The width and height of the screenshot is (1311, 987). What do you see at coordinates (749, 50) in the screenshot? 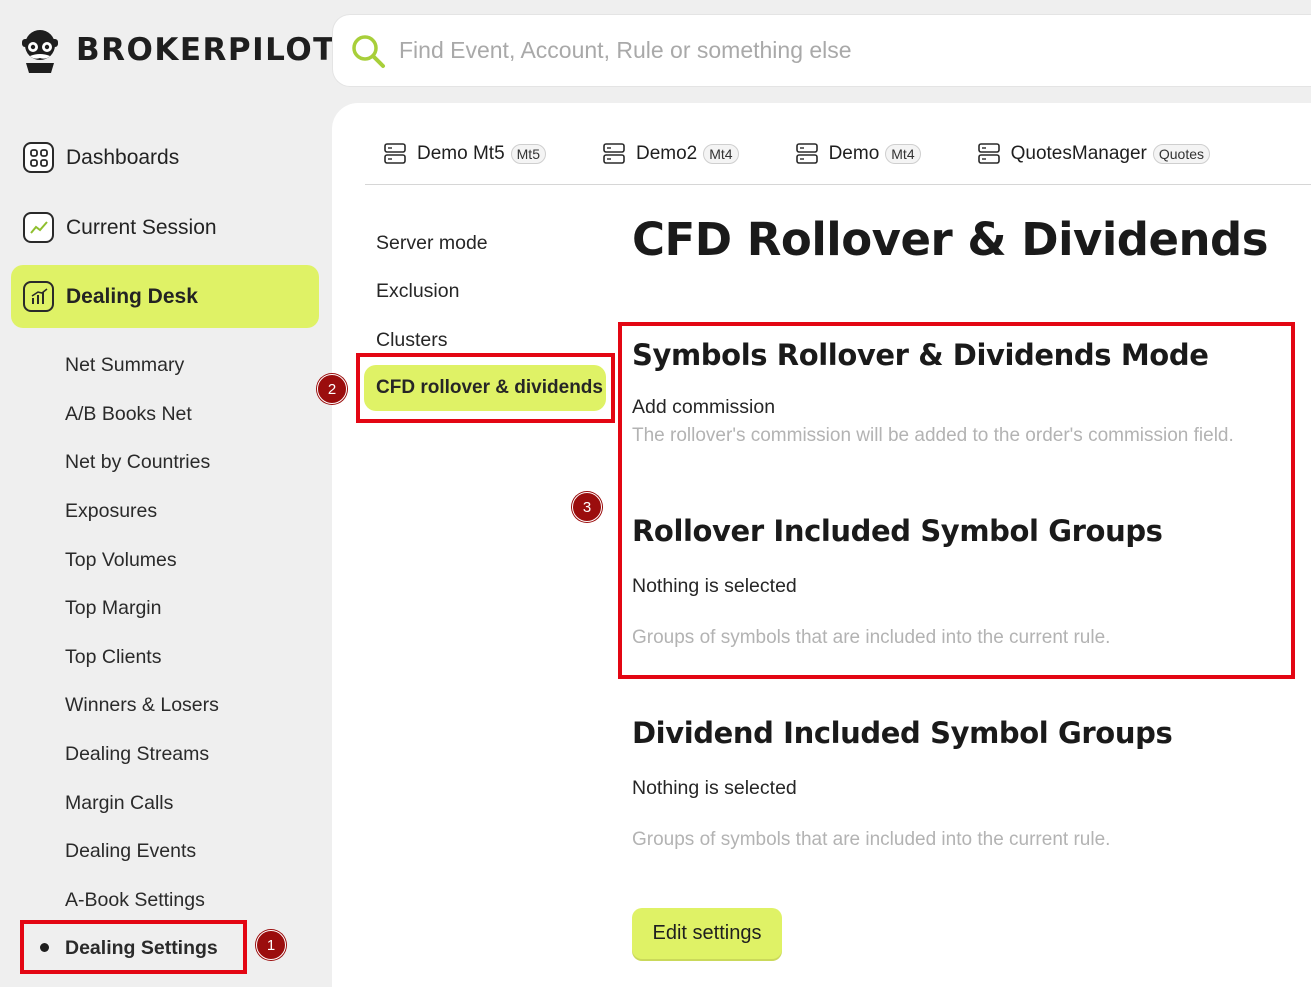
I see `search-input` at bounding box center [749, 50].